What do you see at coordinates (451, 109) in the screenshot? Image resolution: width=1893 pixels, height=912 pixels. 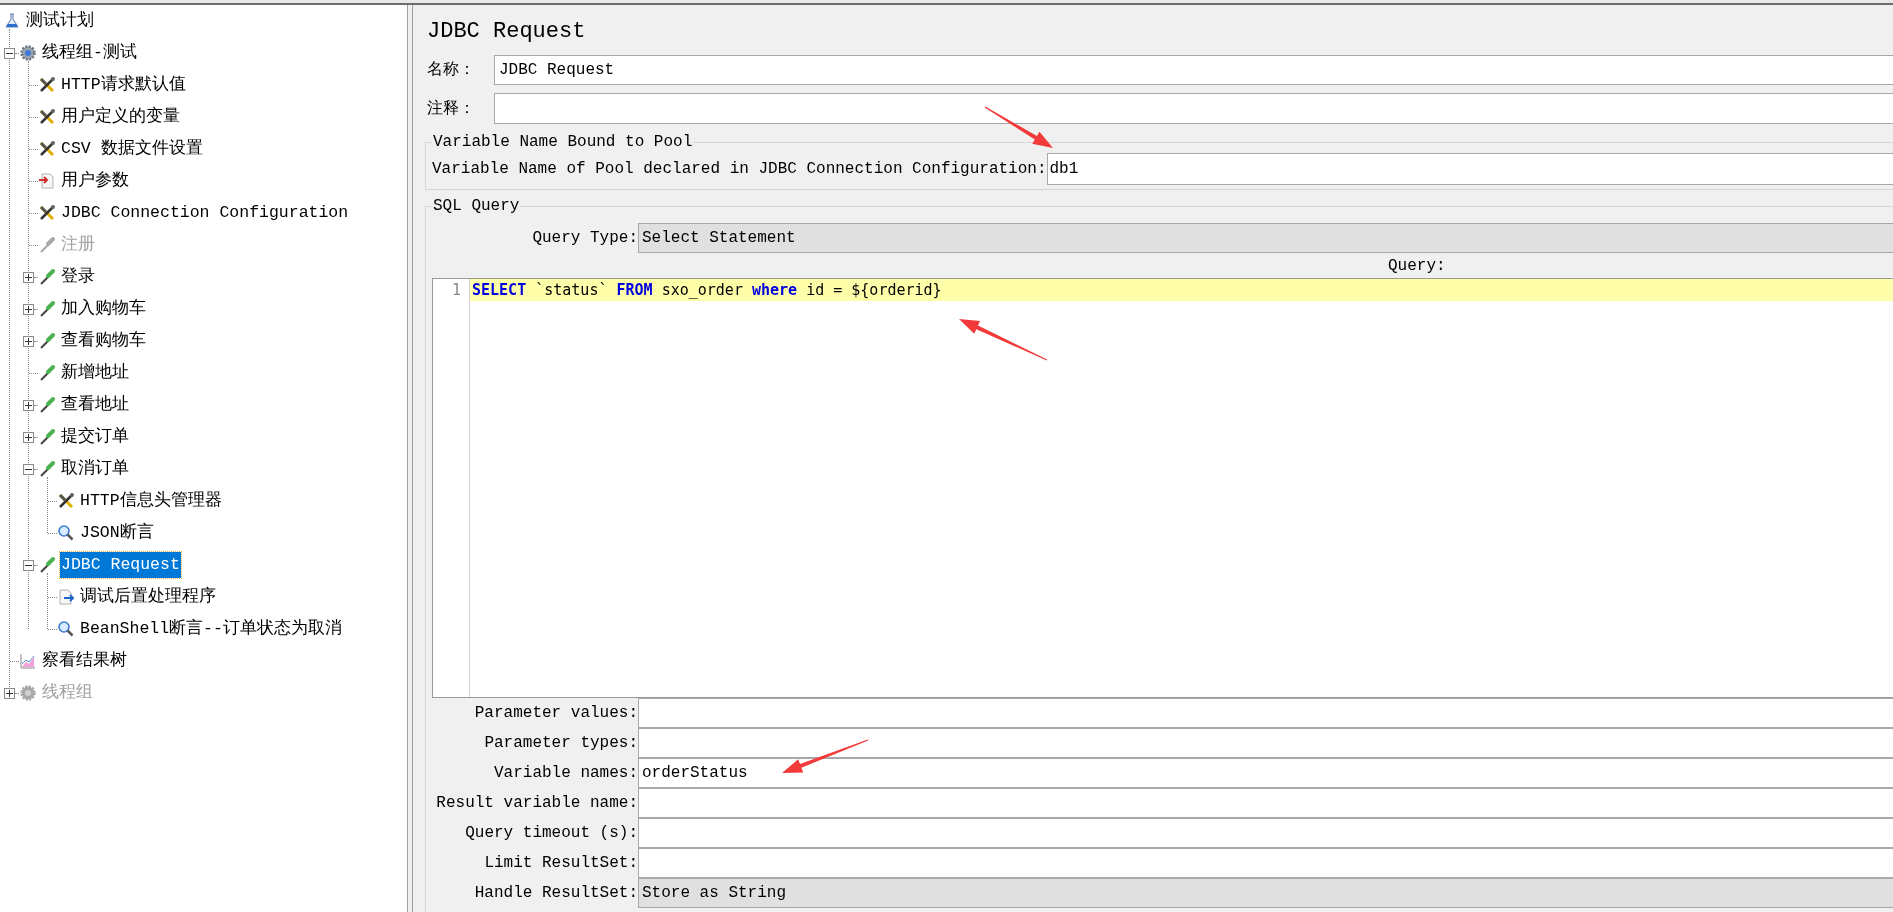 I see `field-label: 注释：` at bounding box center [451, 109].